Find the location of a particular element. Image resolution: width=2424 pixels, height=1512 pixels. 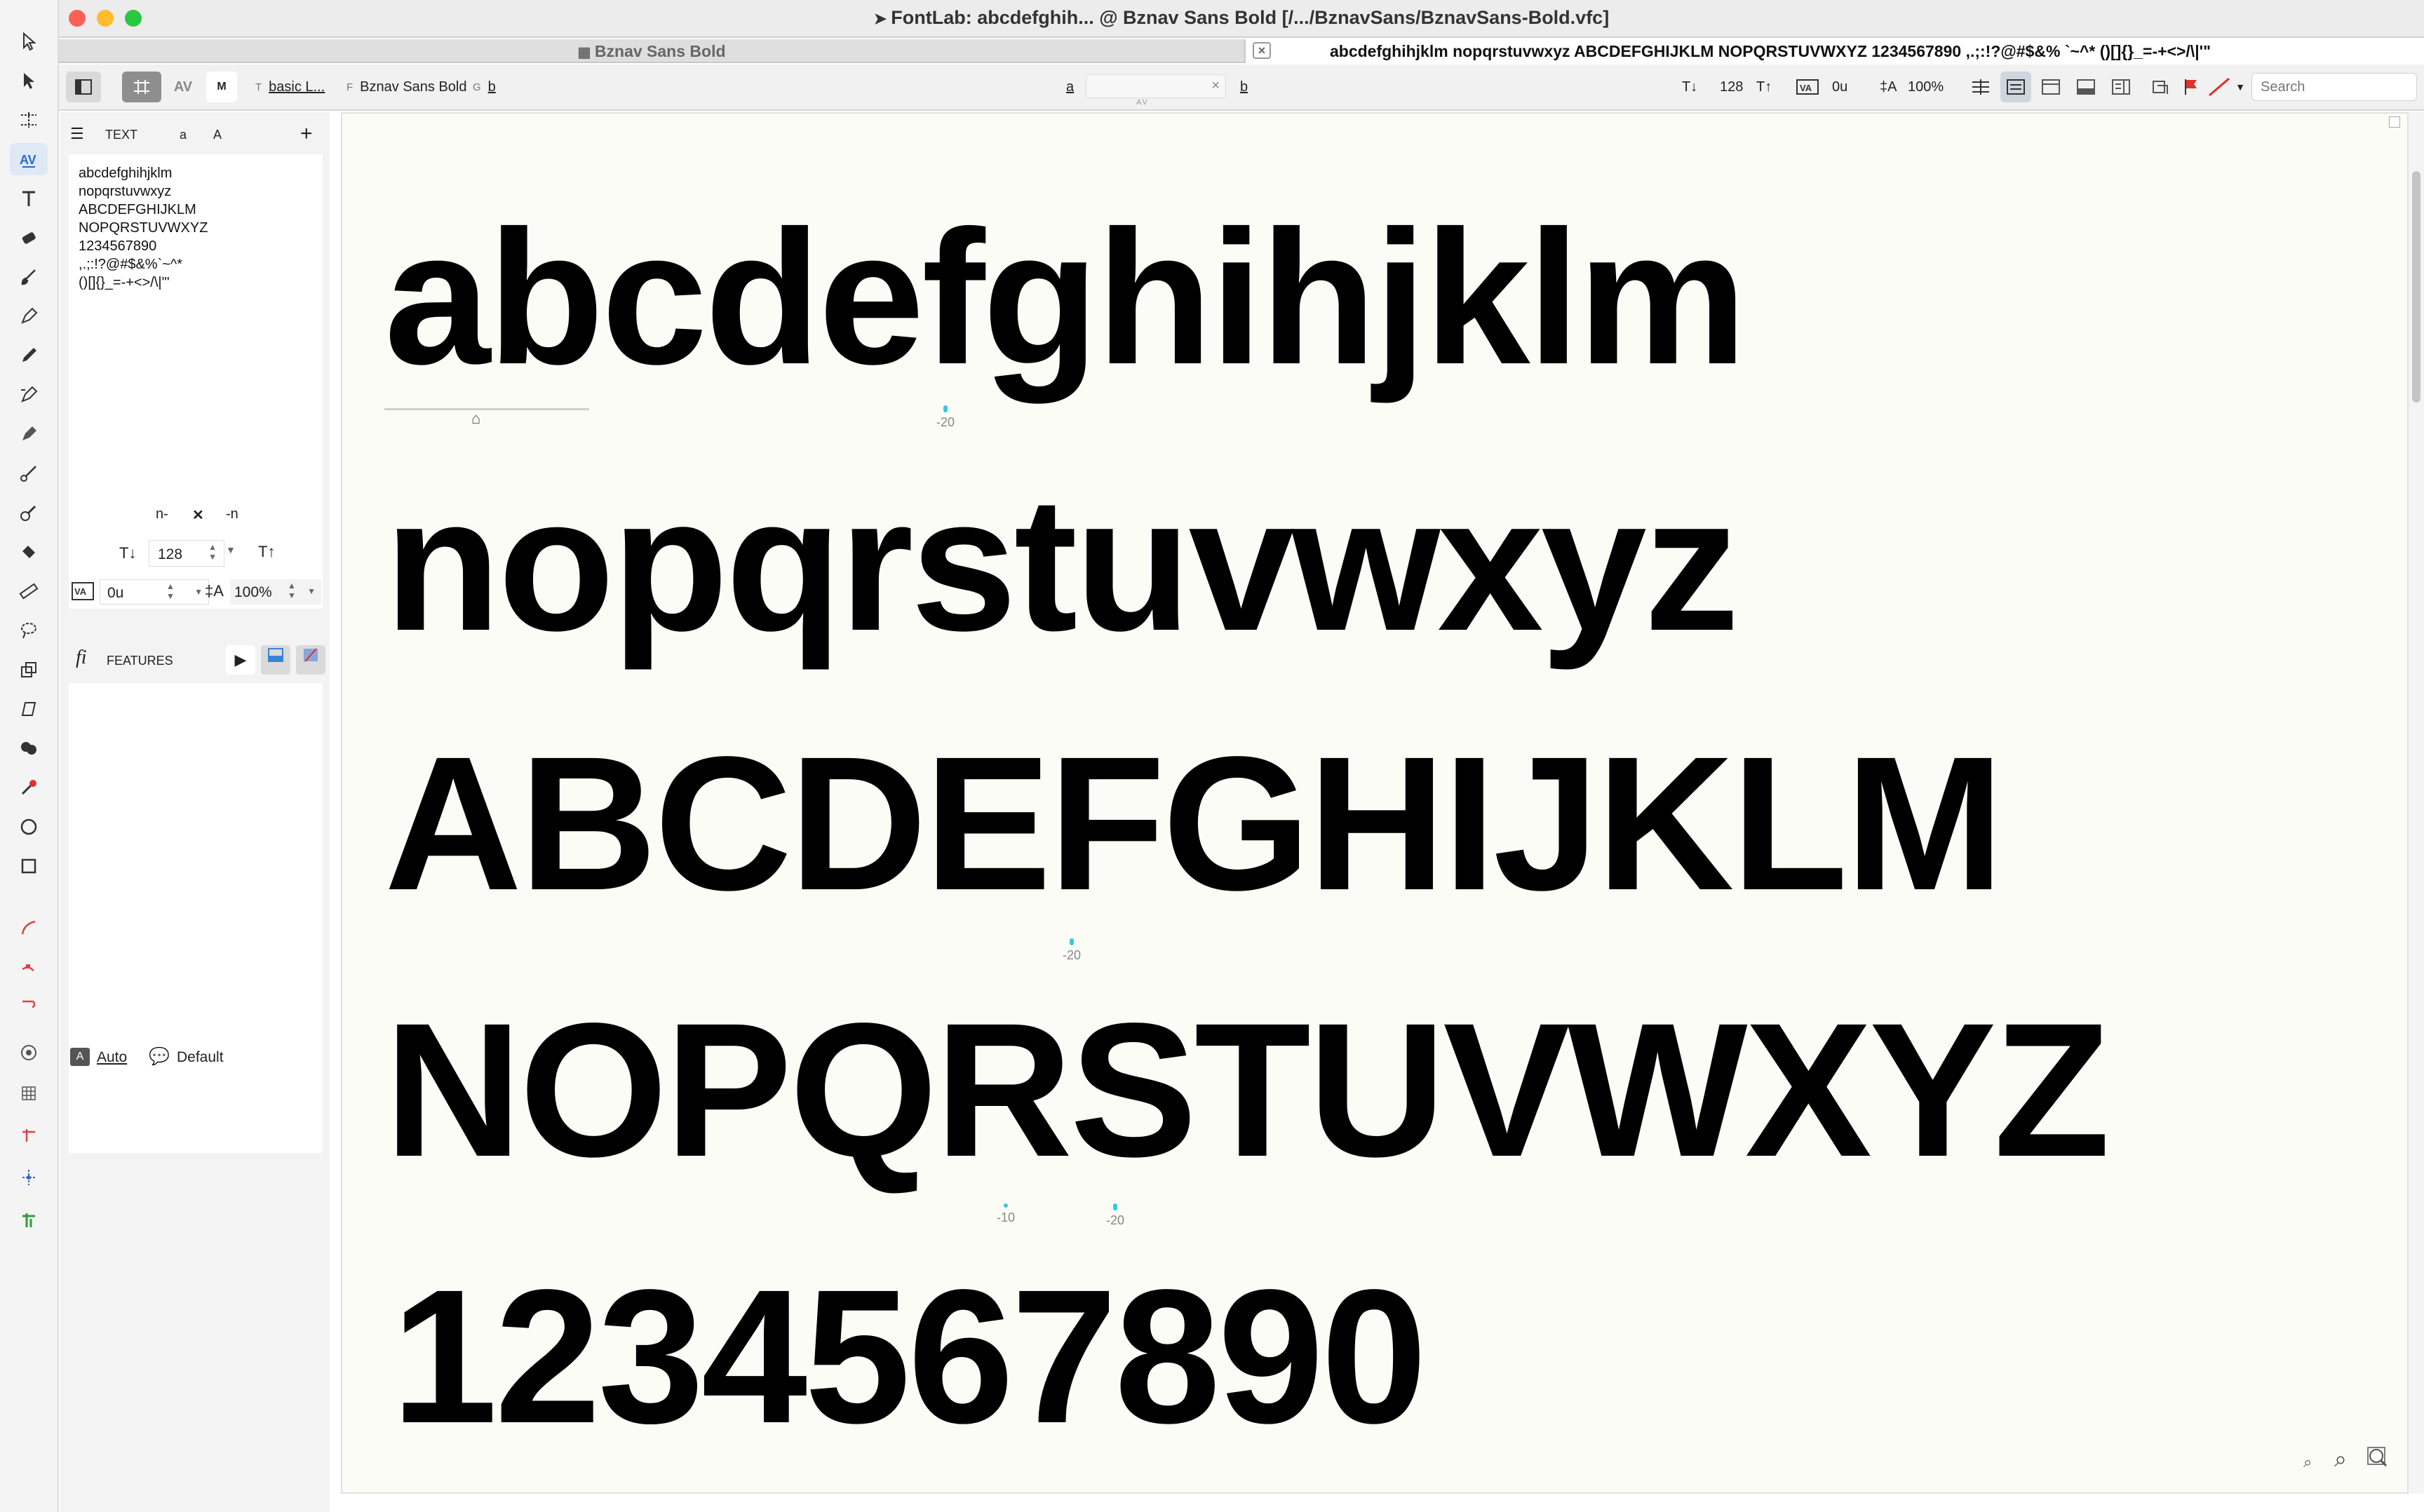

suffix-field is located at coordinates (285, 515).